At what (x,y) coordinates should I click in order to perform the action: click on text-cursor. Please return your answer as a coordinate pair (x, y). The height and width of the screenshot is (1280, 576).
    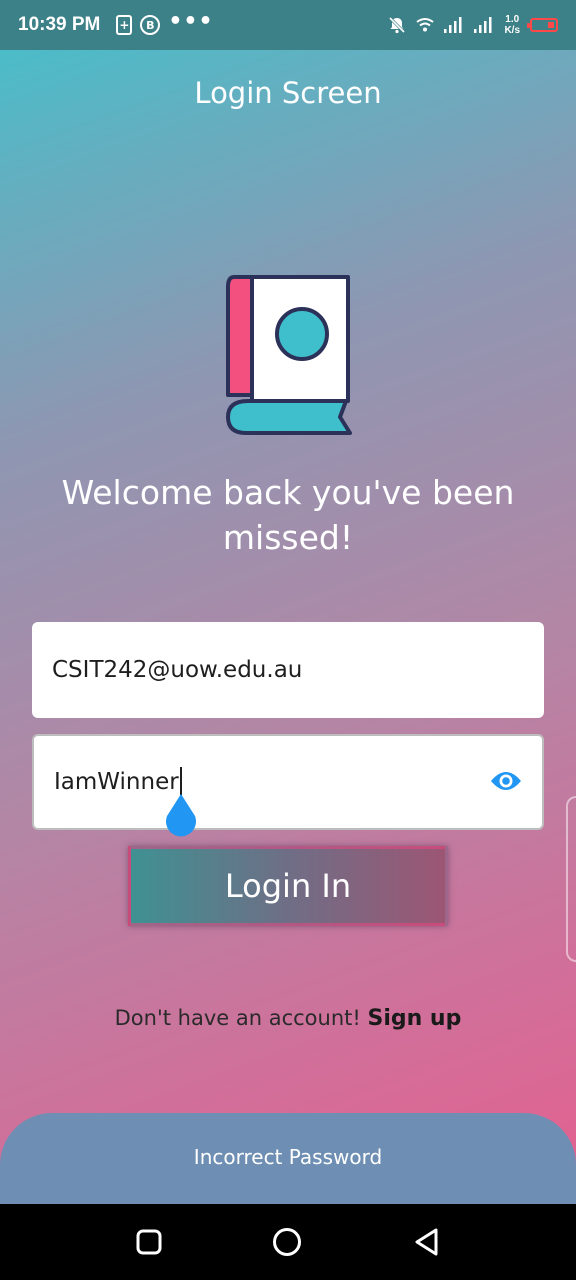
    Looking at the image, I should click on (180, 782).